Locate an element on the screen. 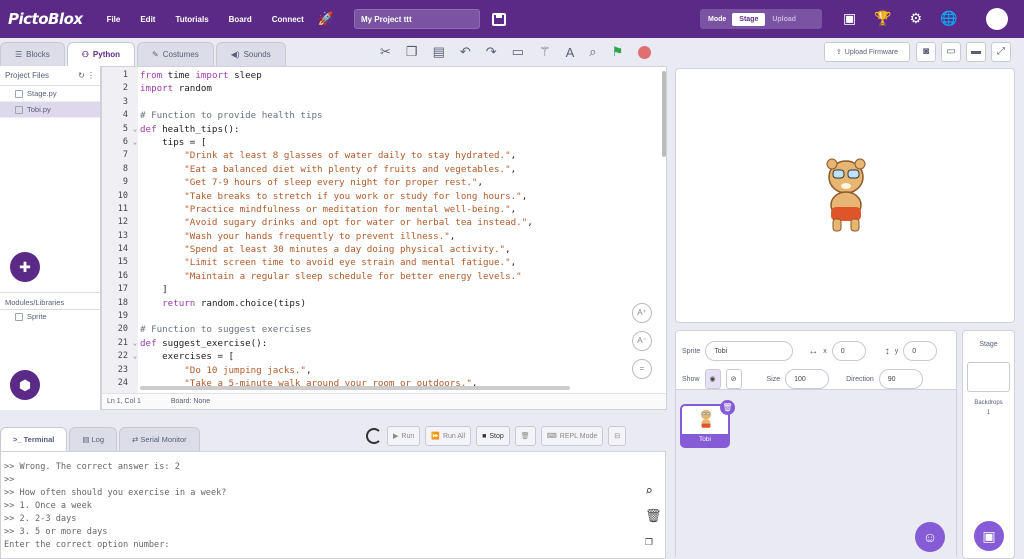  add-sprite-button: ☺ is located at coordinates (930, 537).